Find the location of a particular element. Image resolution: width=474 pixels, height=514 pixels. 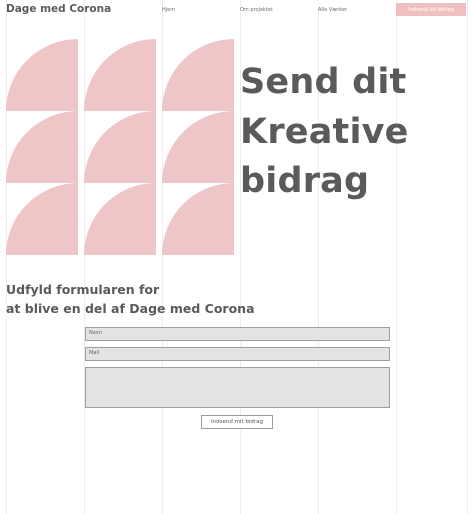

hero-heading-line: Send dit is located at coordinates (323, 82).